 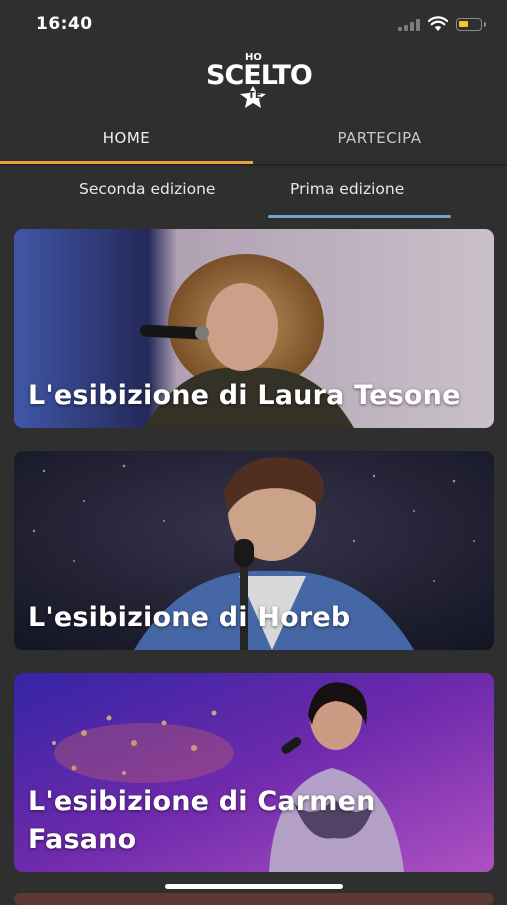 I want to click on cellular-signal-icon, so click(x=409, y=25).